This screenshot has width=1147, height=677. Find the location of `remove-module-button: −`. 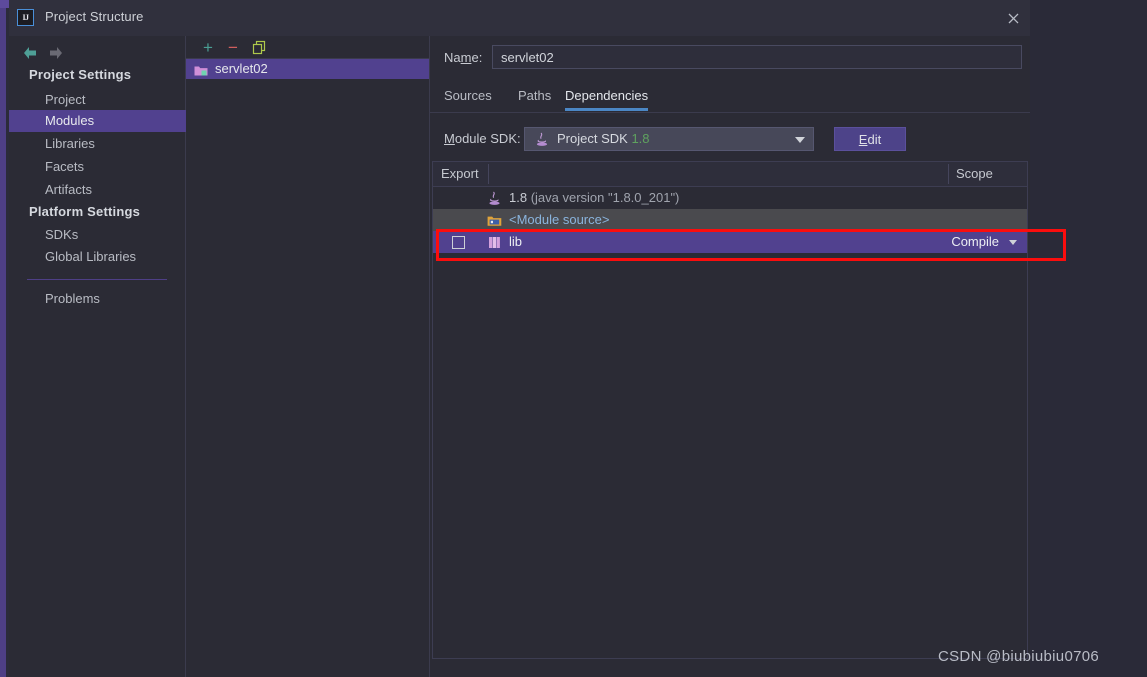

remove-module-button: − is located at coordinates (233, 47).